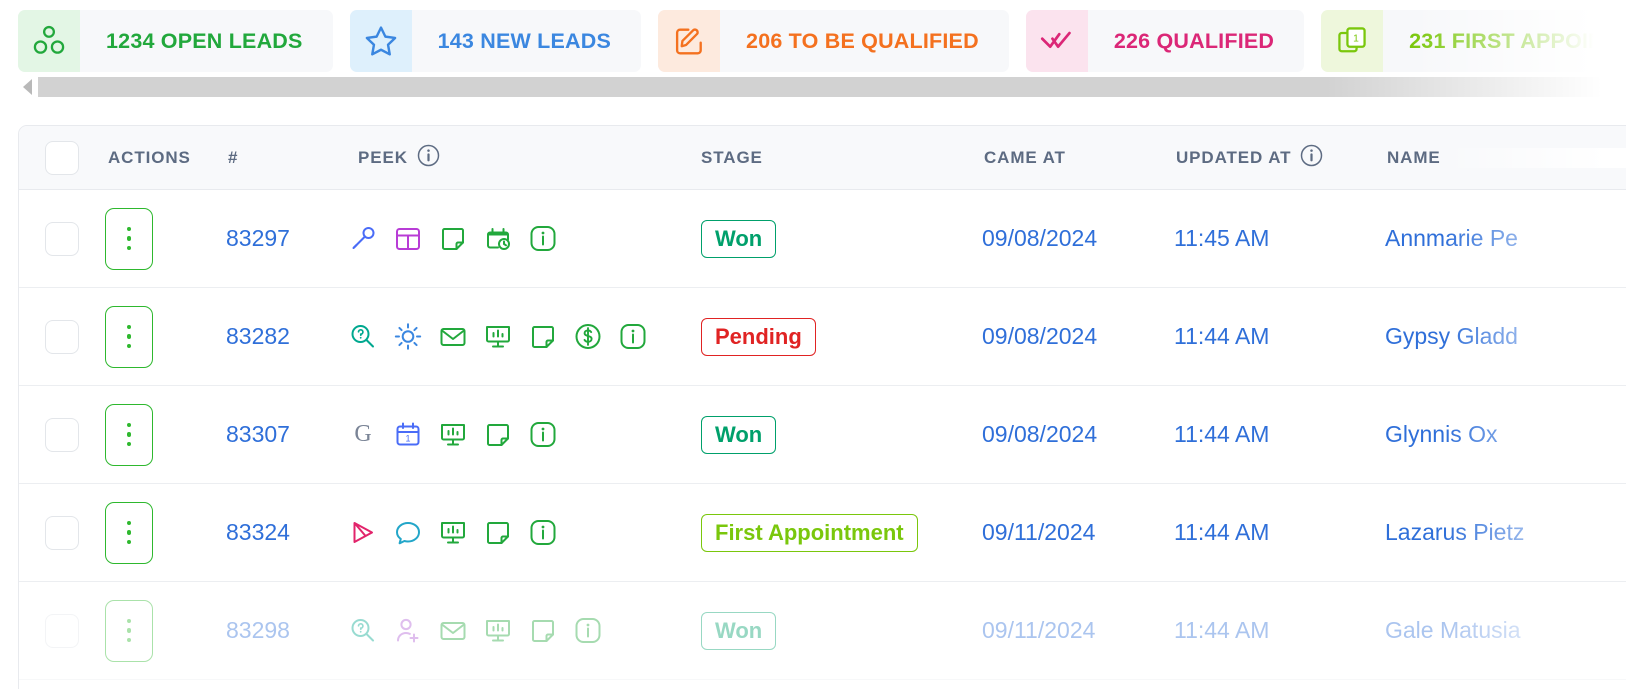 The width and height of the screenshot is (1626, 689). Describe the element at coordinates (1311, 158) in the screenshot. I see `updated-at-info-icon` at that location.